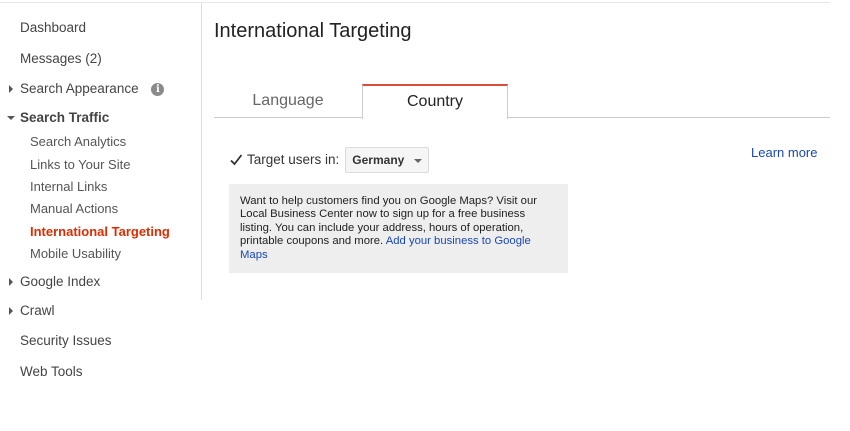  Describe the element at coordinates (293, 159) in the screenshot. I see `target-users-label: Target users in:` at that location.